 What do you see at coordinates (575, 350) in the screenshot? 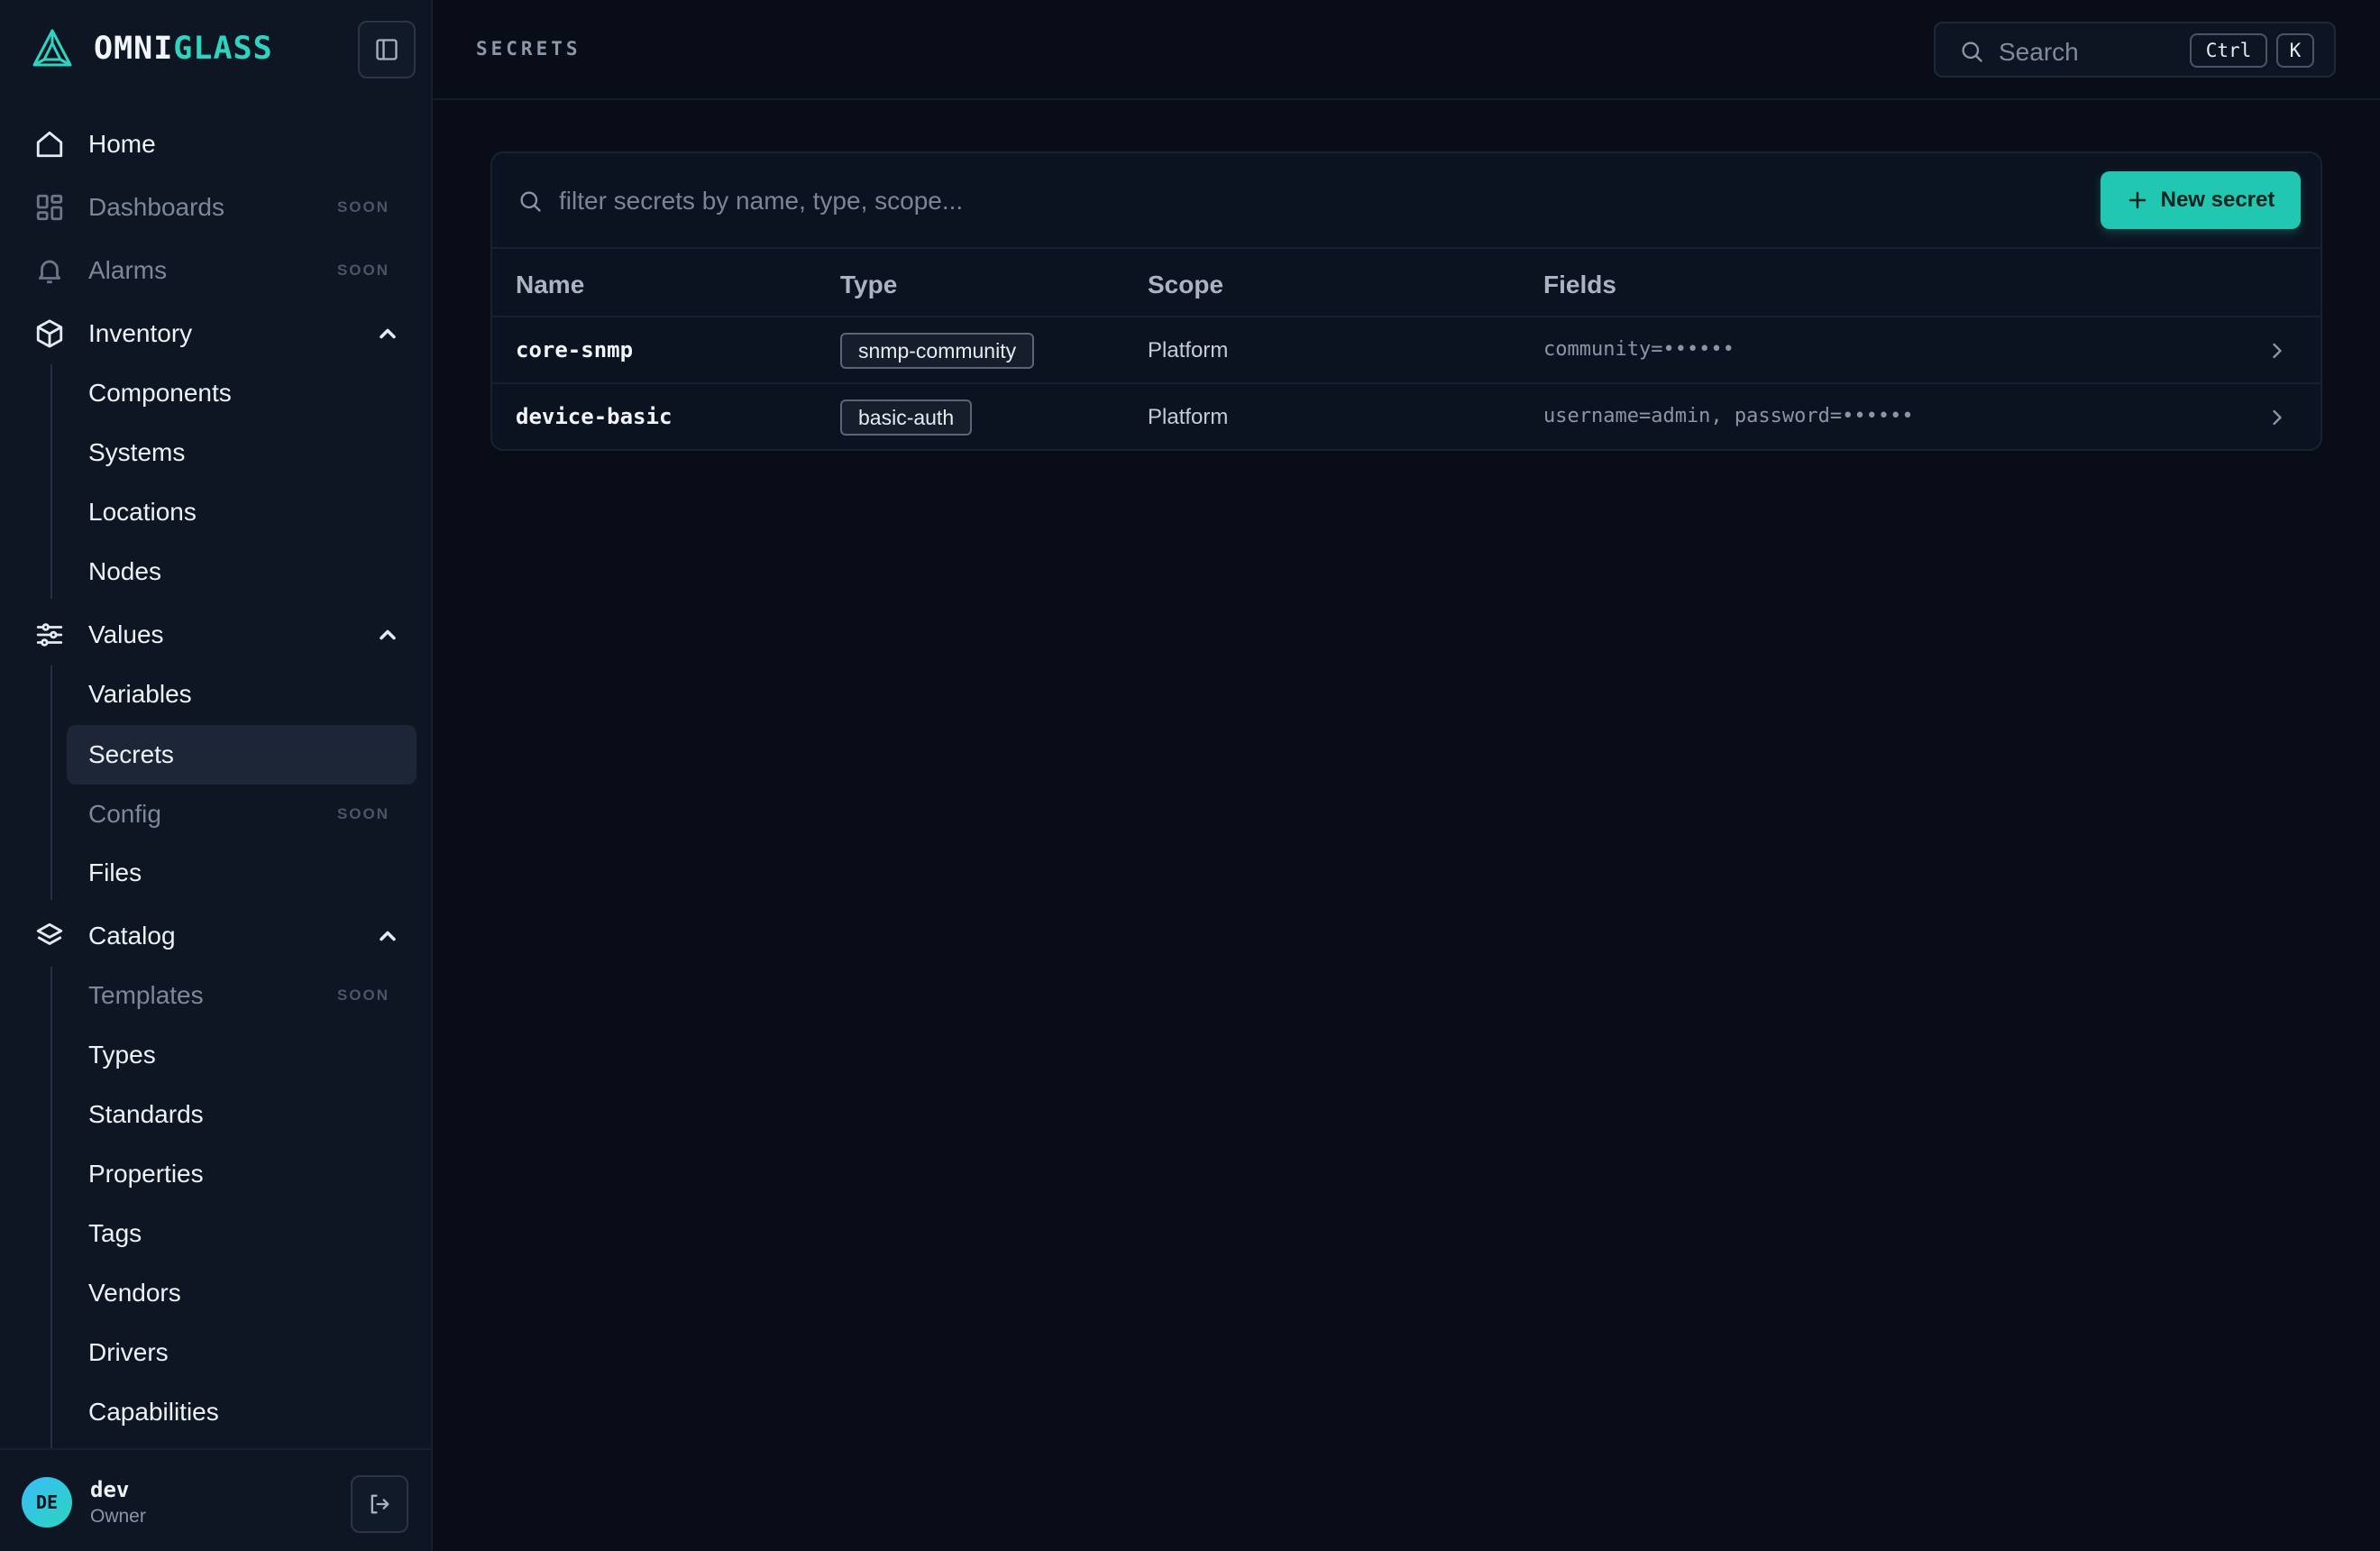
I see `secret-name: core-snmp` at bounding box center [575, 350].